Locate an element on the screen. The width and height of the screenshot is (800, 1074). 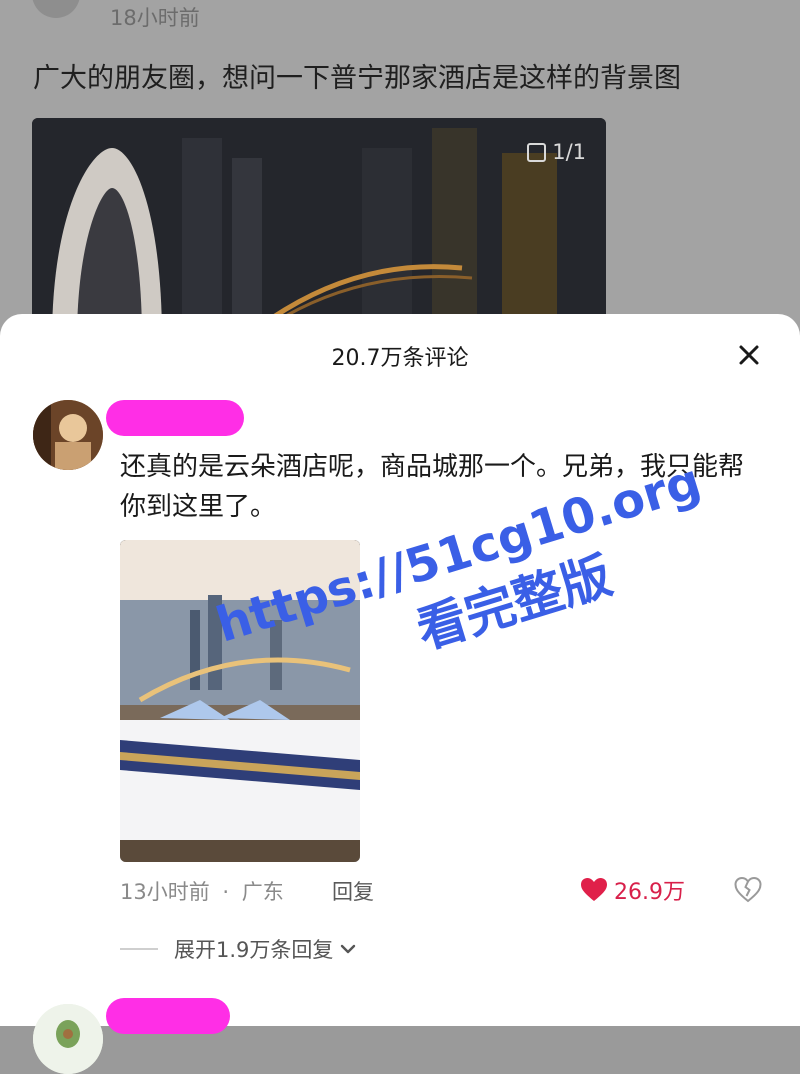
second-commenter-avatar is located at coordinates (68, 1039).